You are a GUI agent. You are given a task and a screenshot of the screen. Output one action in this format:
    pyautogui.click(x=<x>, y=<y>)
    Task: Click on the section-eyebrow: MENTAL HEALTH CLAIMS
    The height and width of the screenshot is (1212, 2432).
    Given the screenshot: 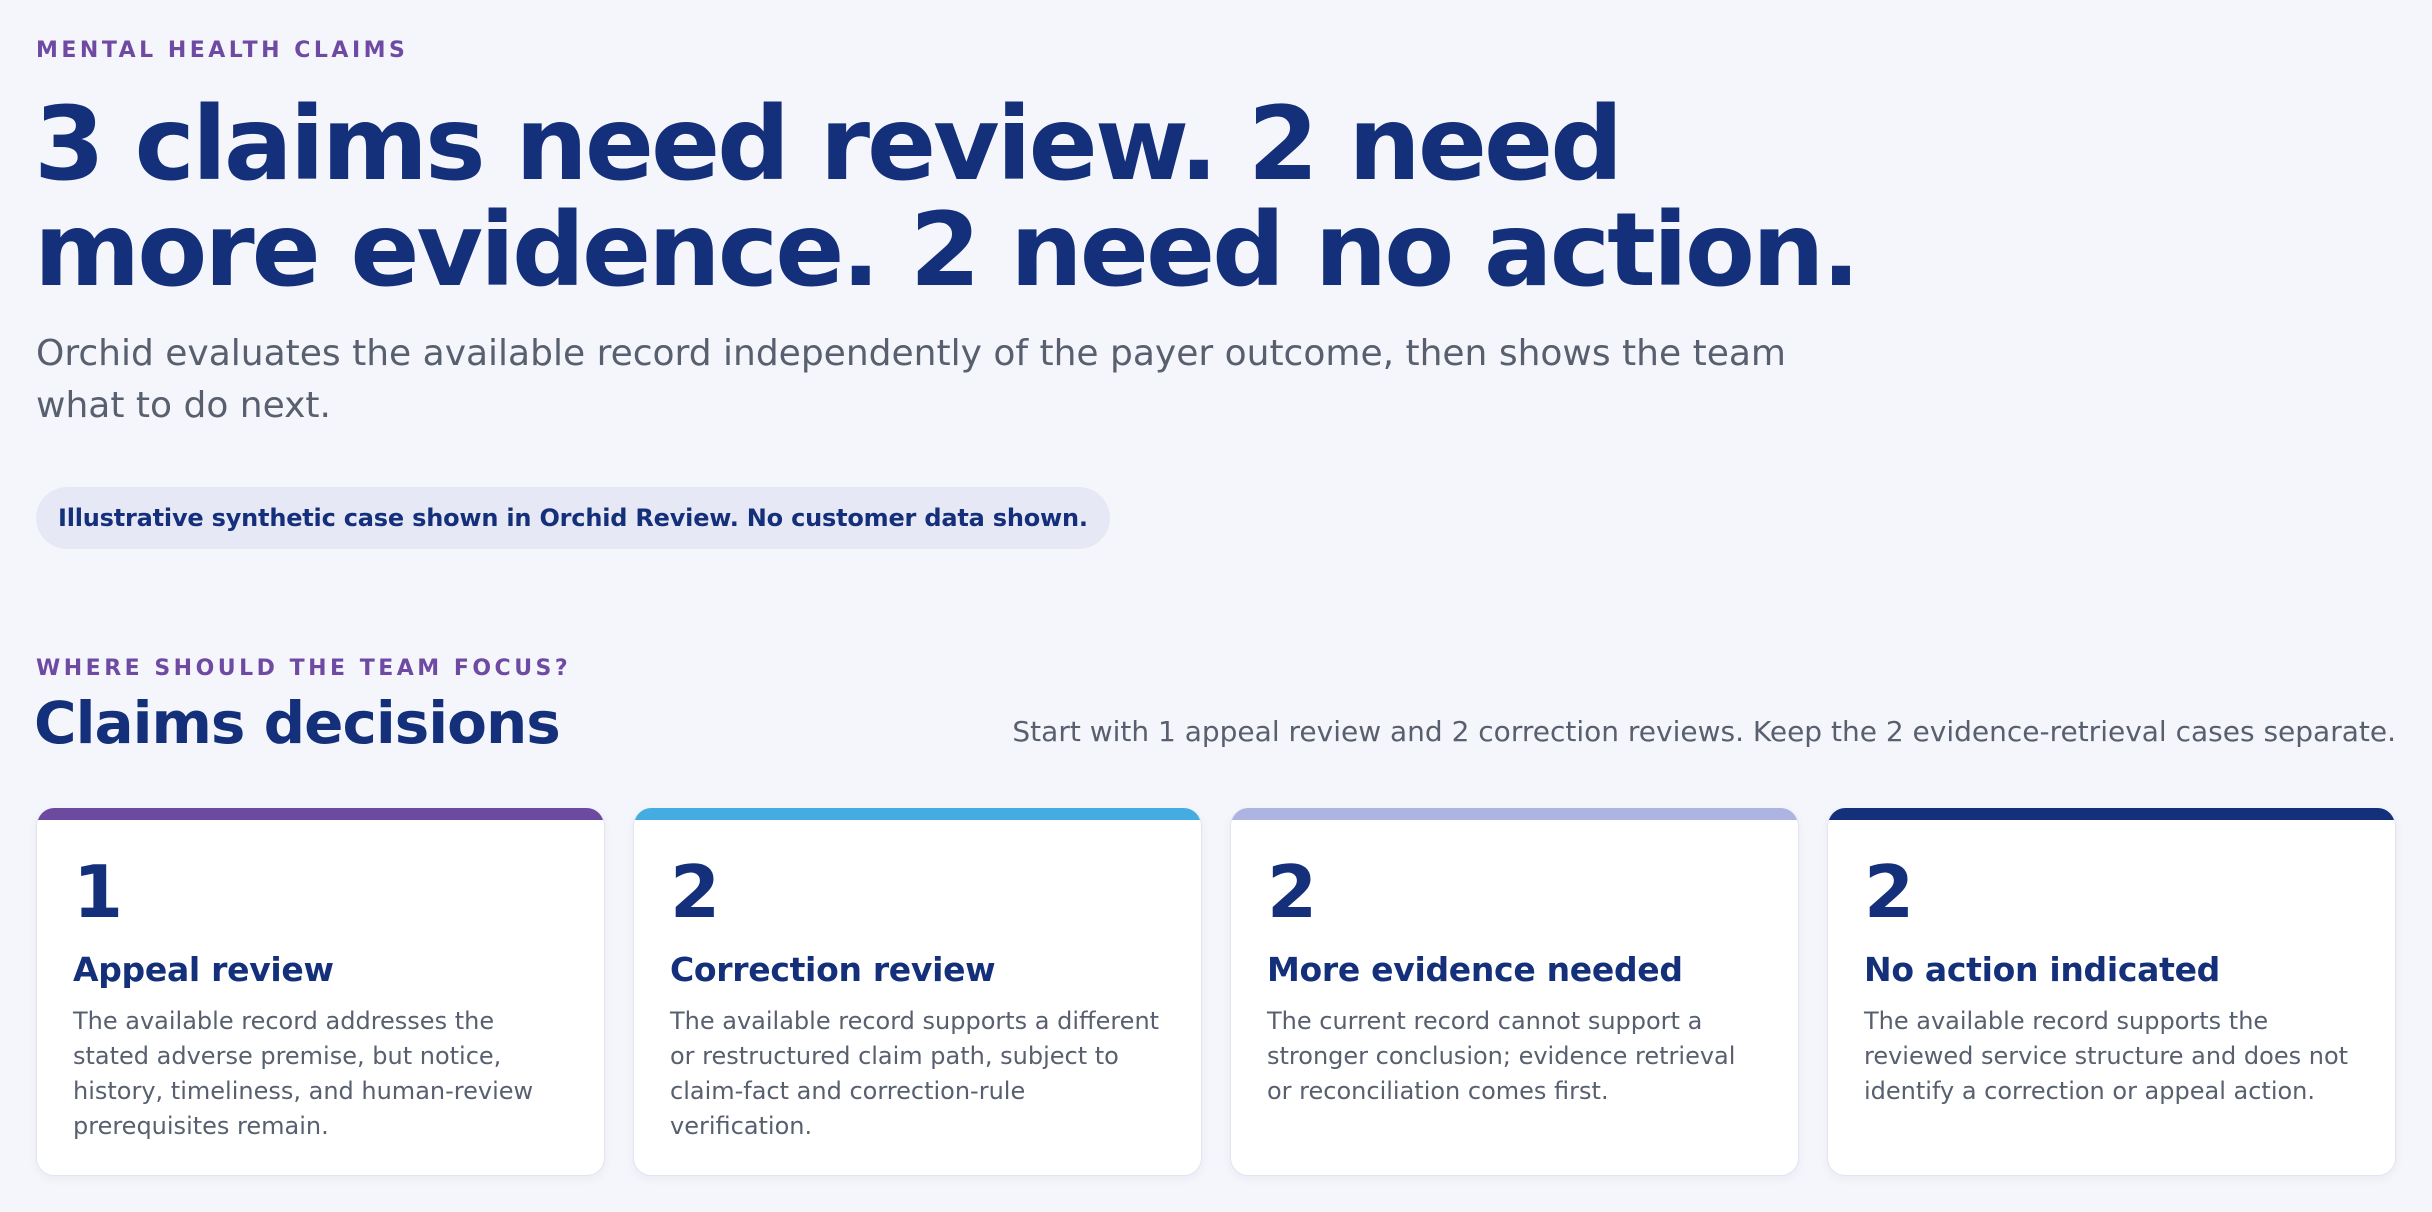 What is the action you would take?
    pyautogui.click(x=222, y=50)
    